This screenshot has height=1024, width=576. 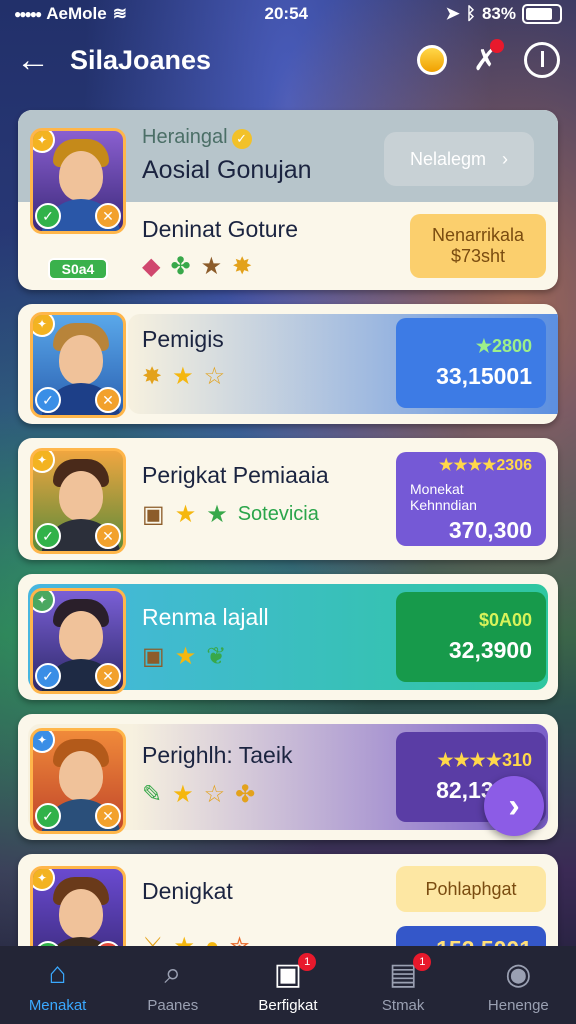 I want to click on ticket-icon: ▤ 1, so click(x=410, y=971).